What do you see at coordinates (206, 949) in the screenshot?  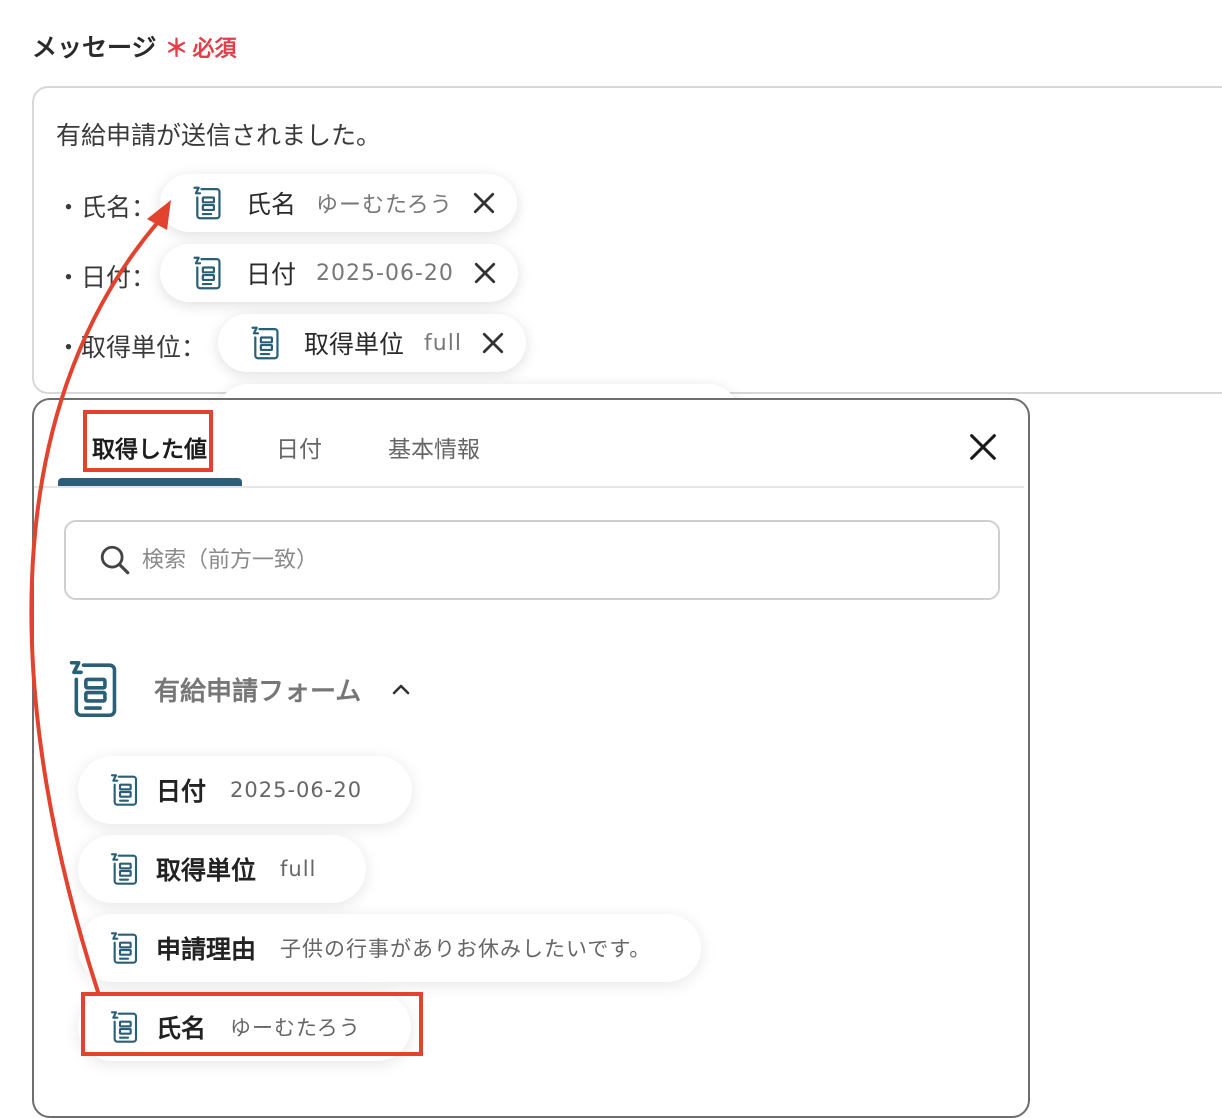 I see `option-name: 申請理由` at bounding box center [206, 949].